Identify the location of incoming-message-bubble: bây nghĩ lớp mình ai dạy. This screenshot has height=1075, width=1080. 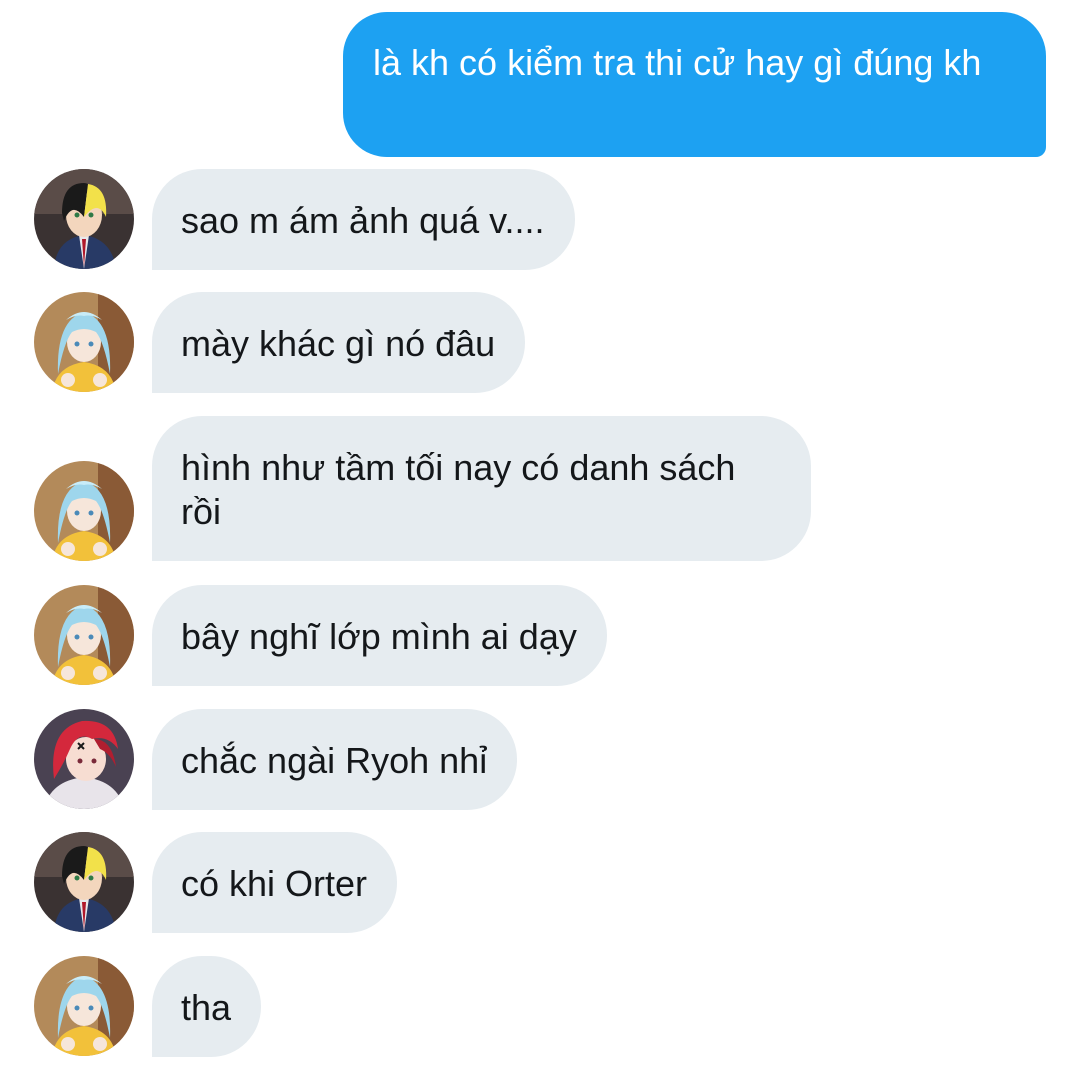
(379, 635).